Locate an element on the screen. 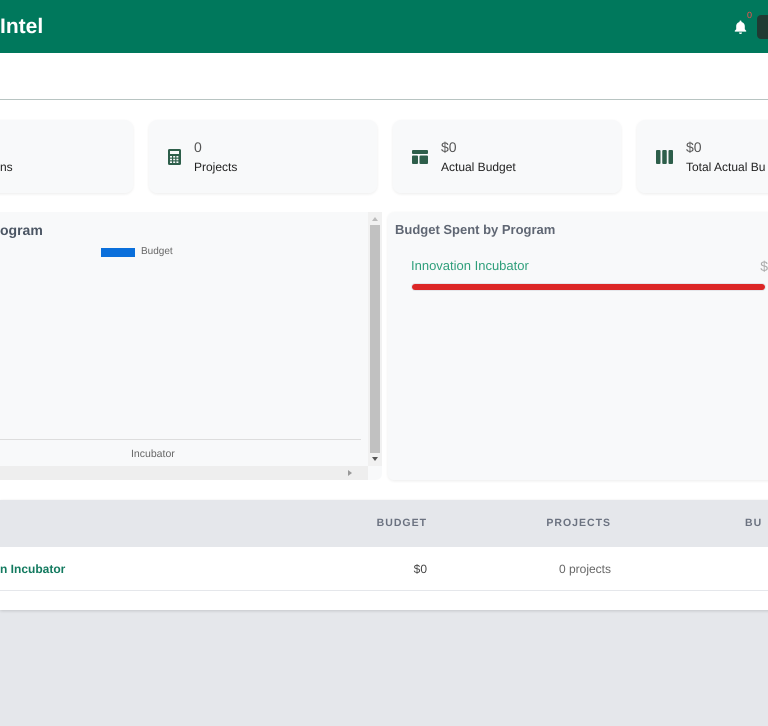 The width and height of the screenshot is (768, 726). scroll-thumb is located at coordinates (375, 339).